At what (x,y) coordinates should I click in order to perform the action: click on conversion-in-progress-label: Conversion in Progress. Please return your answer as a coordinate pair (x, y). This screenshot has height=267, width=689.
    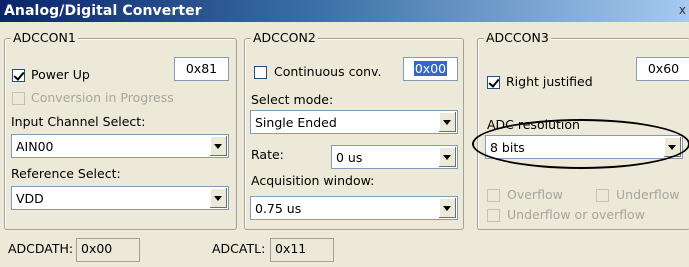
    Looking at the image, I should click on (102, 97).